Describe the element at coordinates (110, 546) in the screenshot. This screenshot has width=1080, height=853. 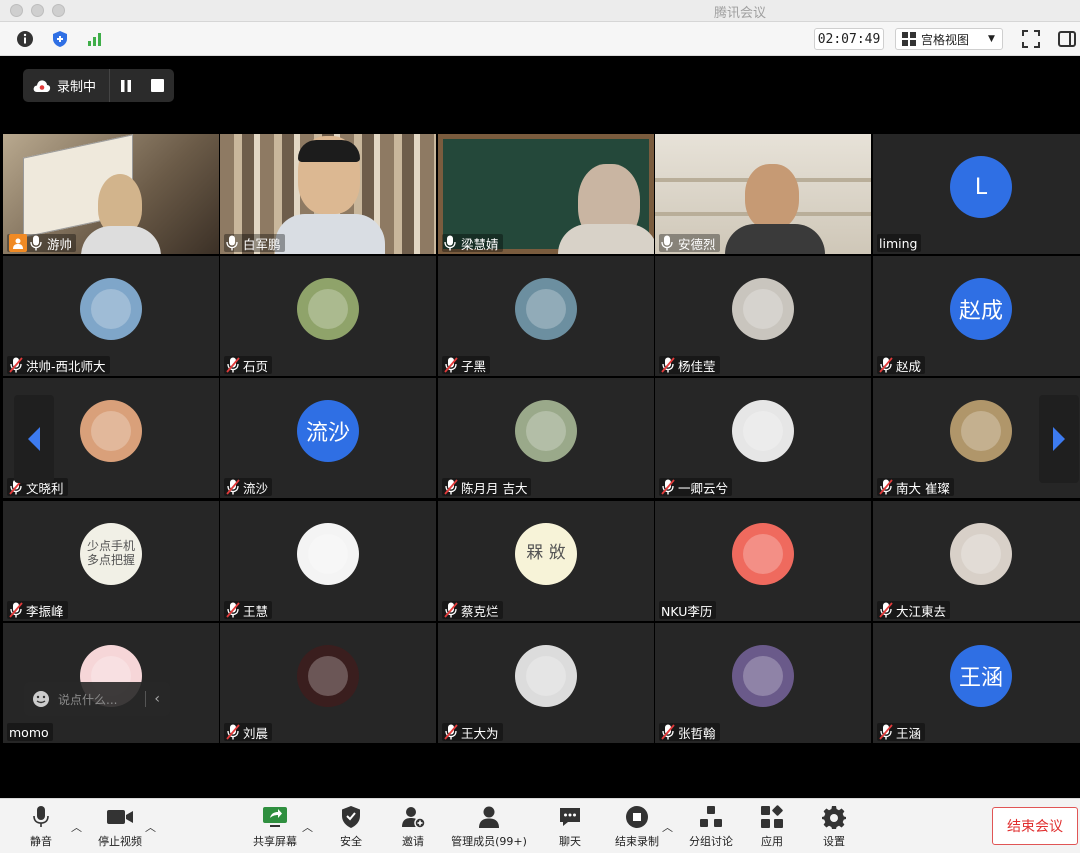
I see `avatar-caption: 少点手机` at that location.